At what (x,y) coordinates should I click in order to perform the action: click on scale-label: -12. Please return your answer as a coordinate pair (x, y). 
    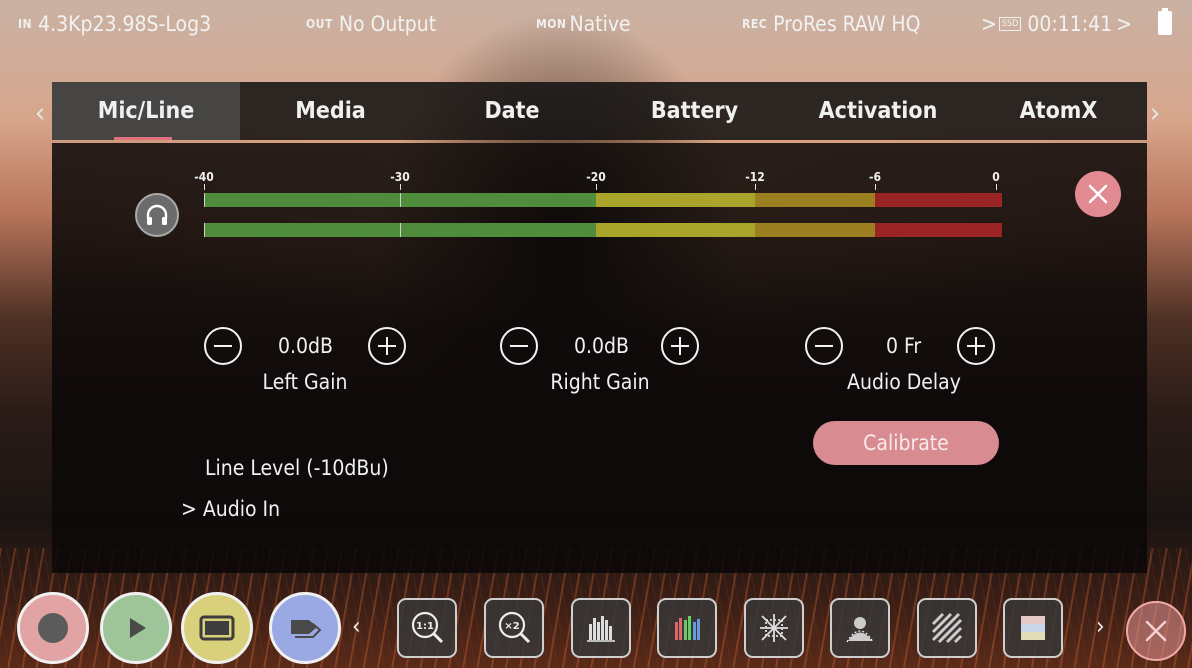
    Looking at the image, I should click on (755, 177).